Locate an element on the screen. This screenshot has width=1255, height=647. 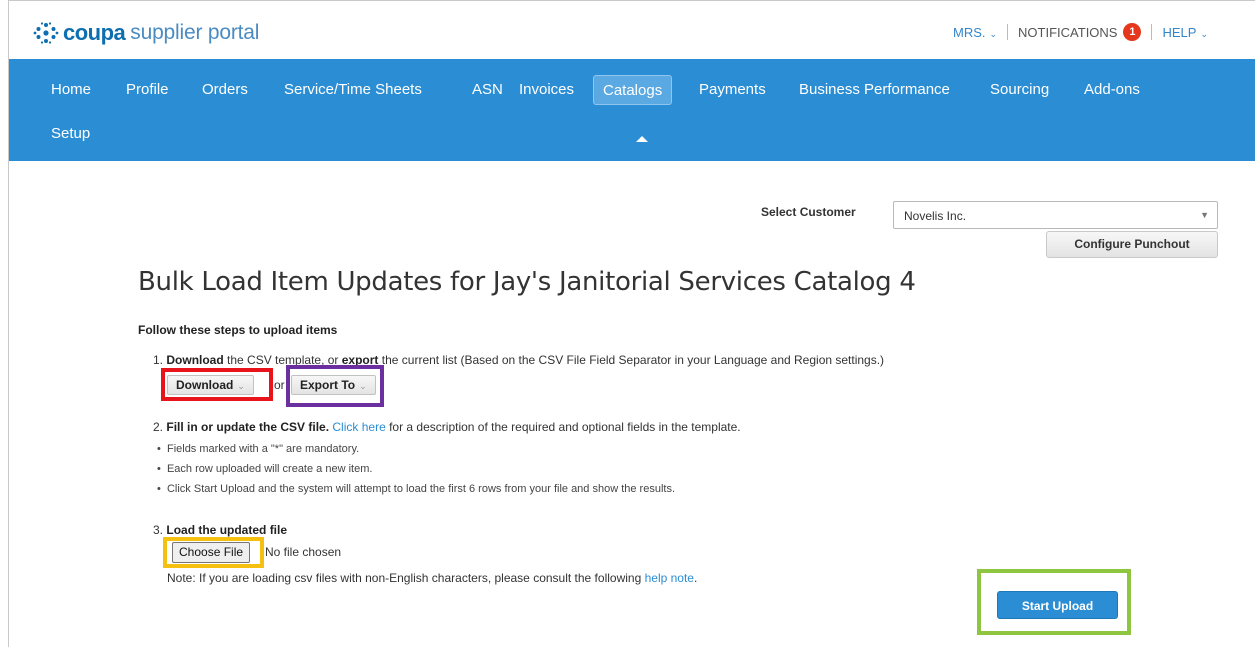
user-menu-label: MRS. is located at coordinates (969, 32).